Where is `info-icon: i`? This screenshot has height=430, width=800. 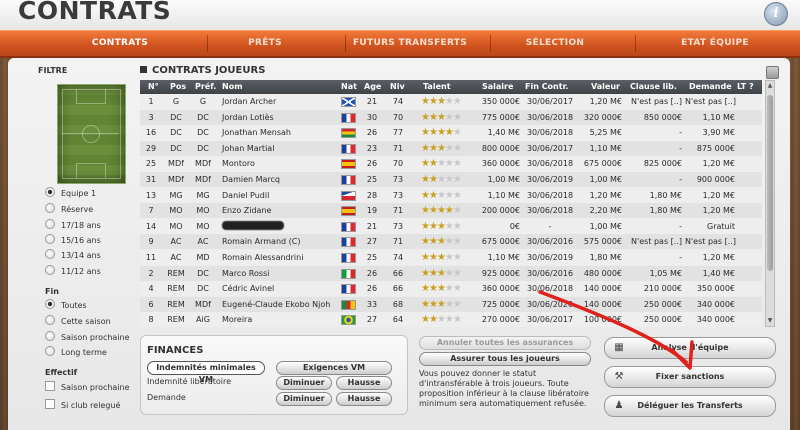 info-icon: i is located at coordinates (776, 14).